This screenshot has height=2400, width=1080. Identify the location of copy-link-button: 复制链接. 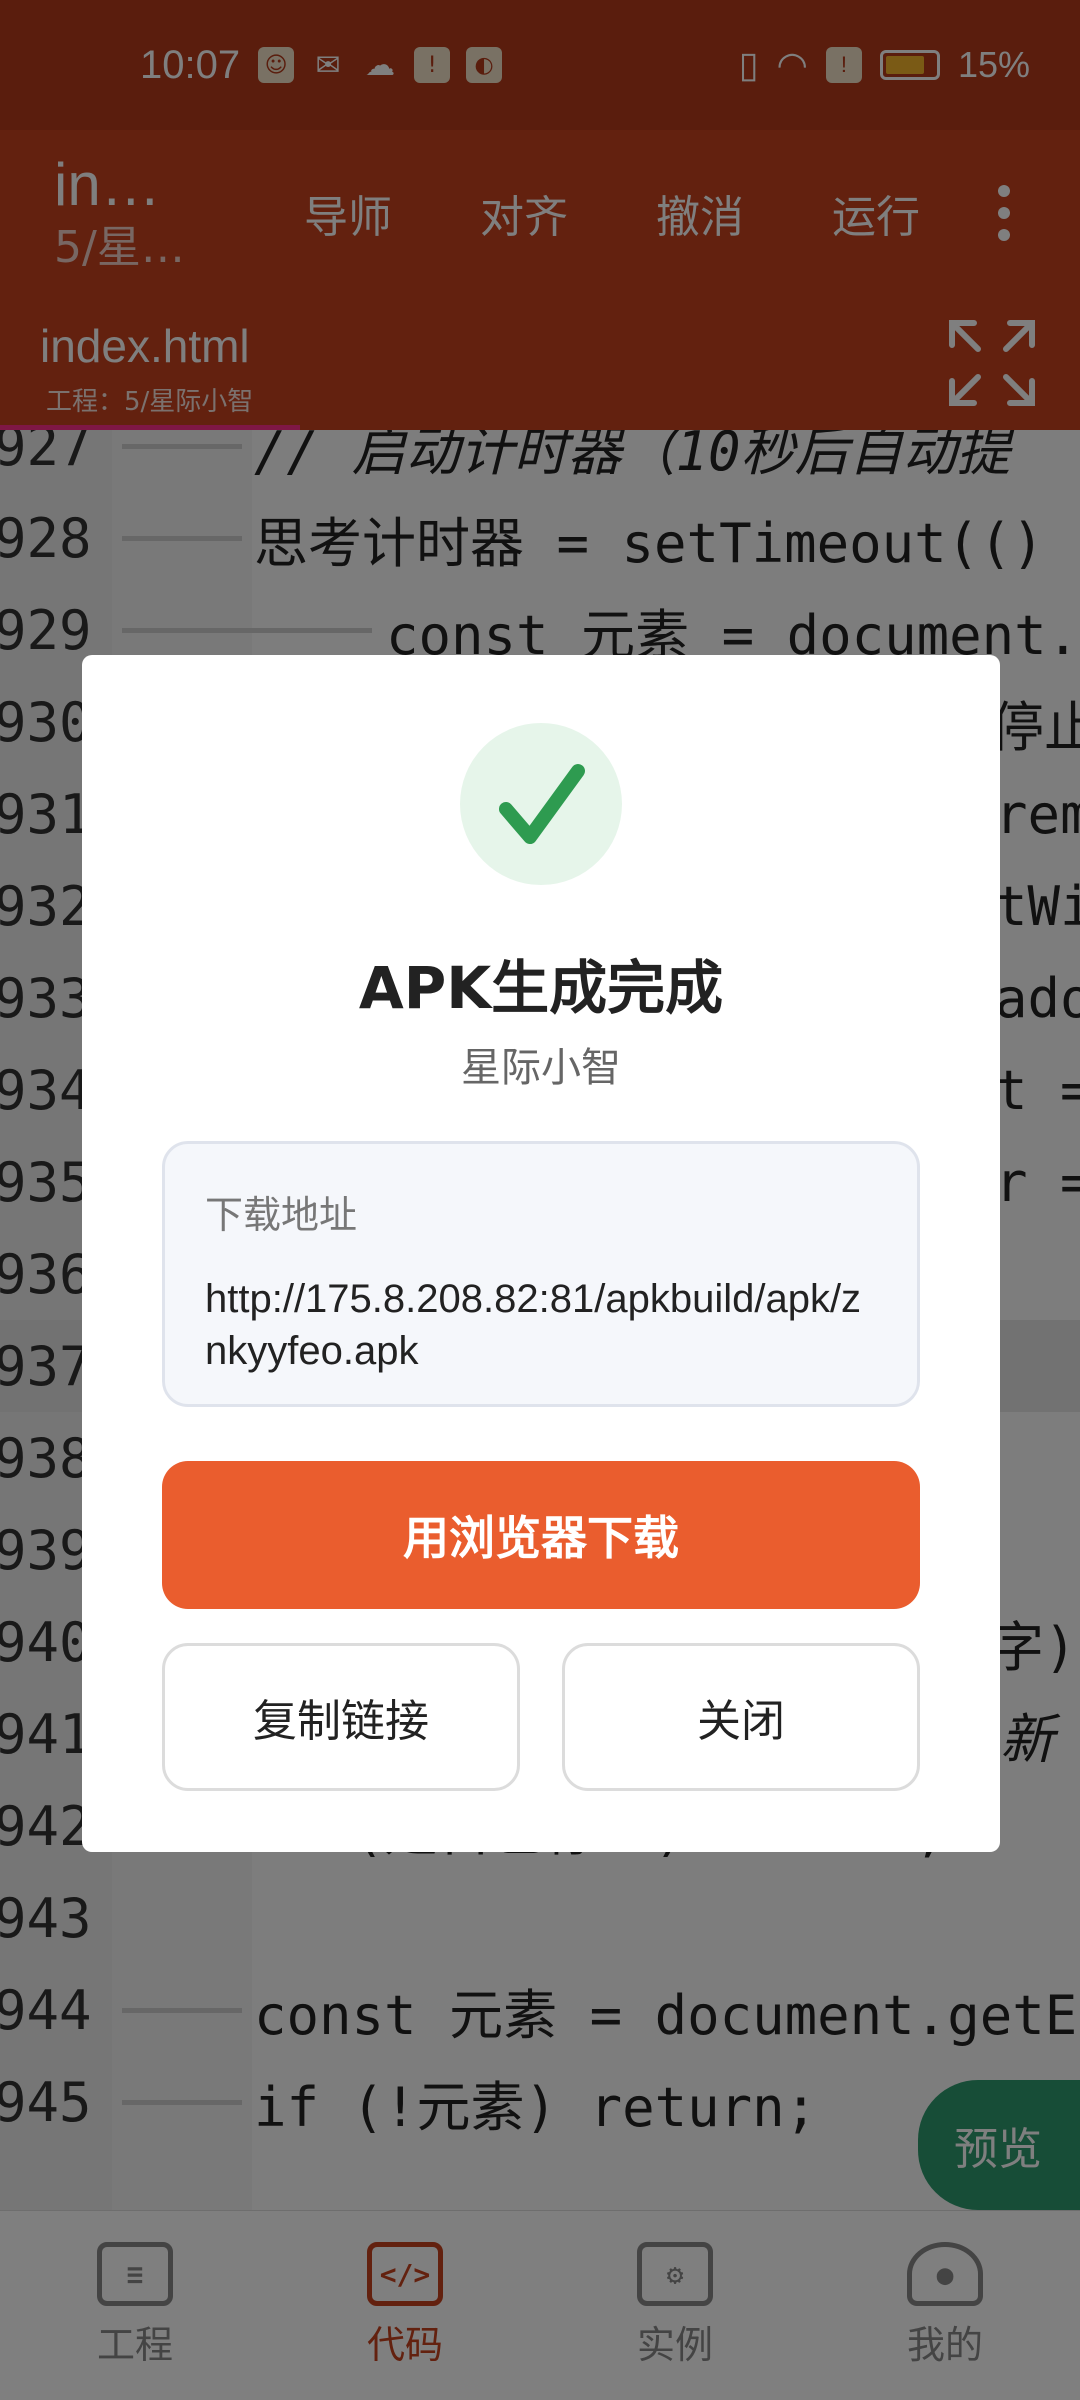
(341, 1717).